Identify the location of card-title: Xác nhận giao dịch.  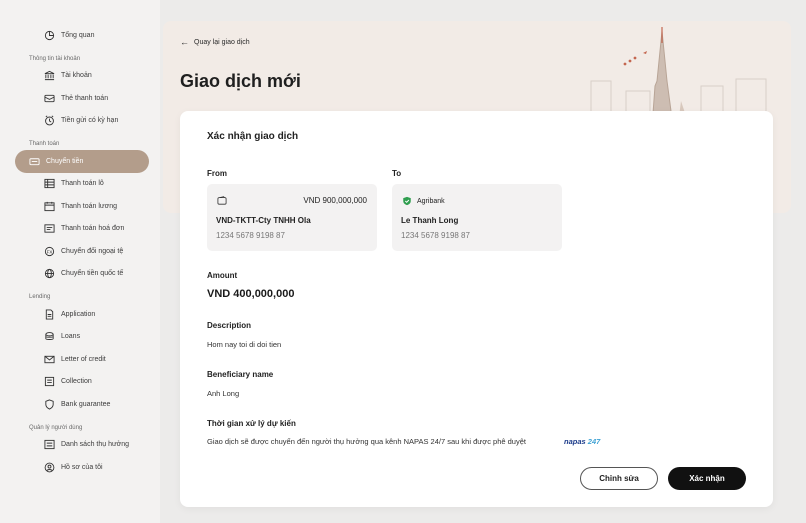
(253, 136).